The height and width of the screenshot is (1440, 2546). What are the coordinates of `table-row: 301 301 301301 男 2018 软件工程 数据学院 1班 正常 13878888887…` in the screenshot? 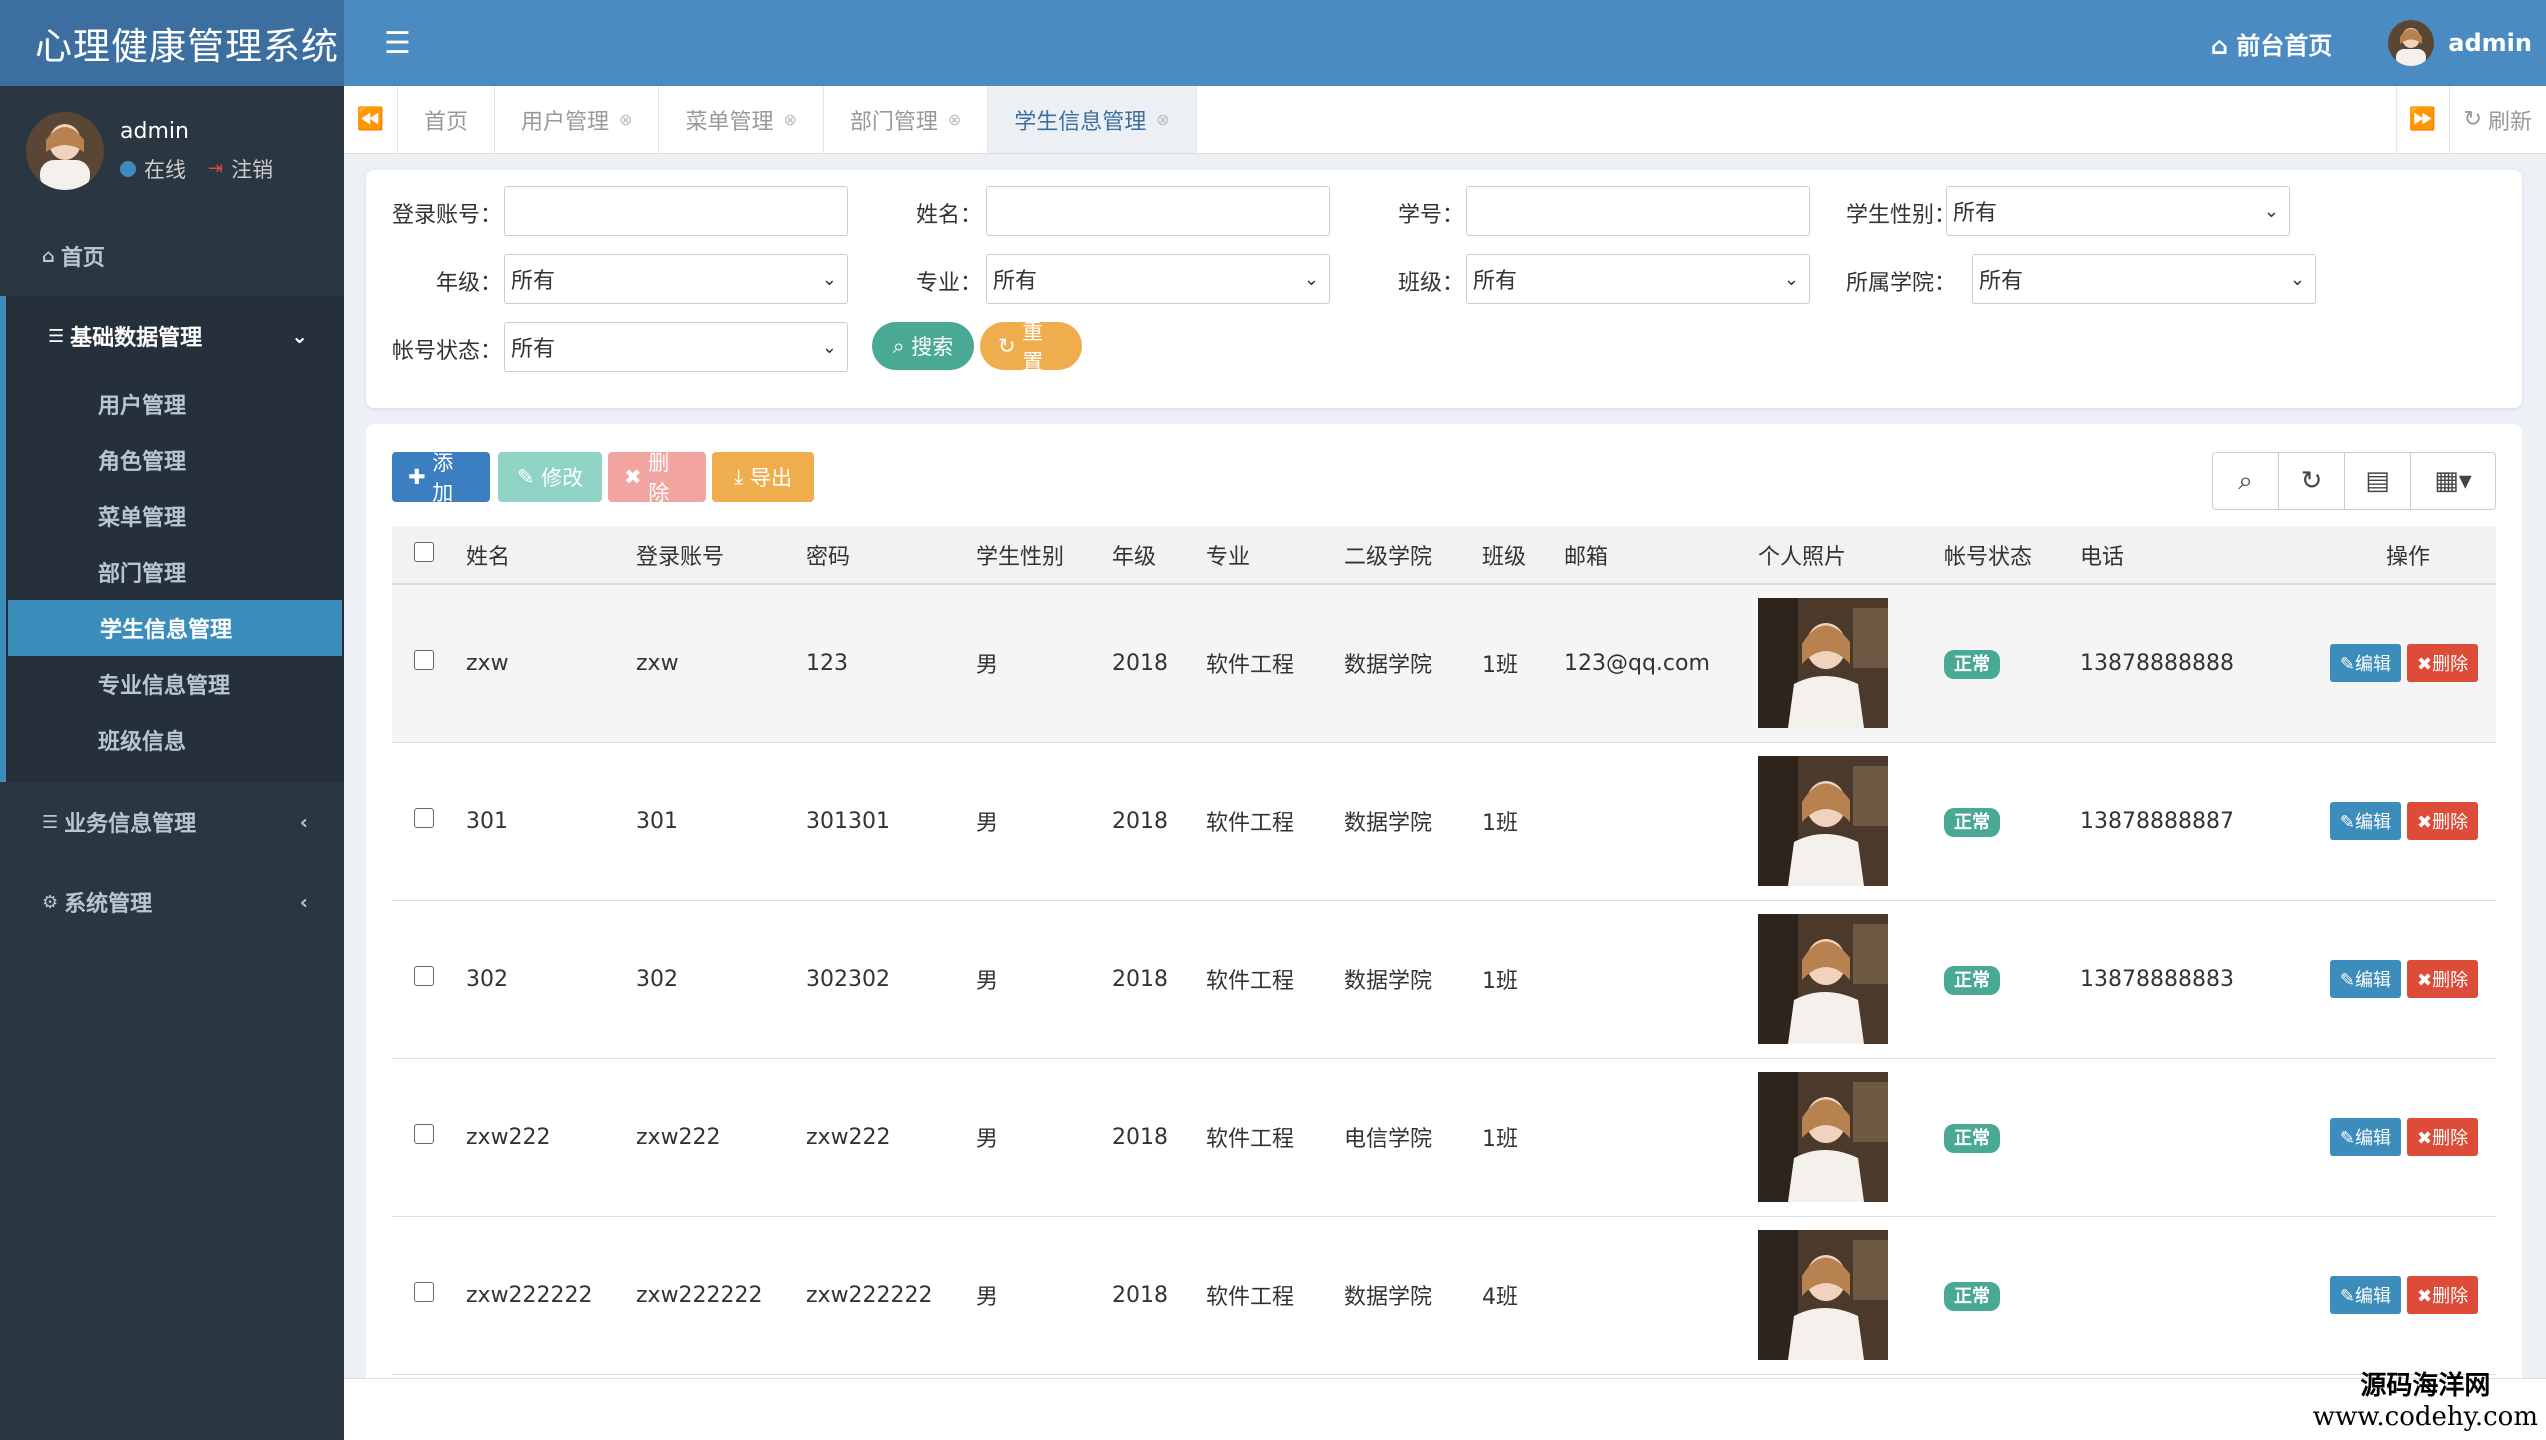 It's located at (1444, 821).